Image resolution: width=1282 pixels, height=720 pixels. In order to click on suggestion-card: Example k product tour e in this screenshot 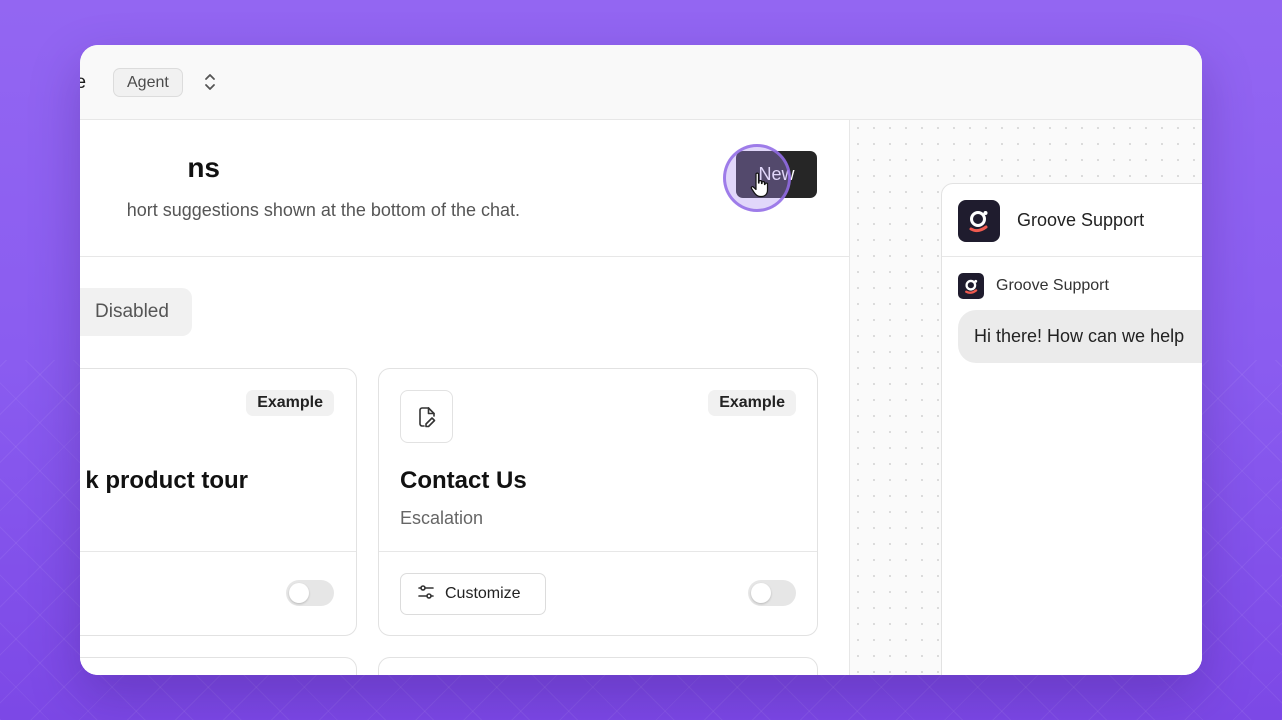, I will do `click(218, 502)`.